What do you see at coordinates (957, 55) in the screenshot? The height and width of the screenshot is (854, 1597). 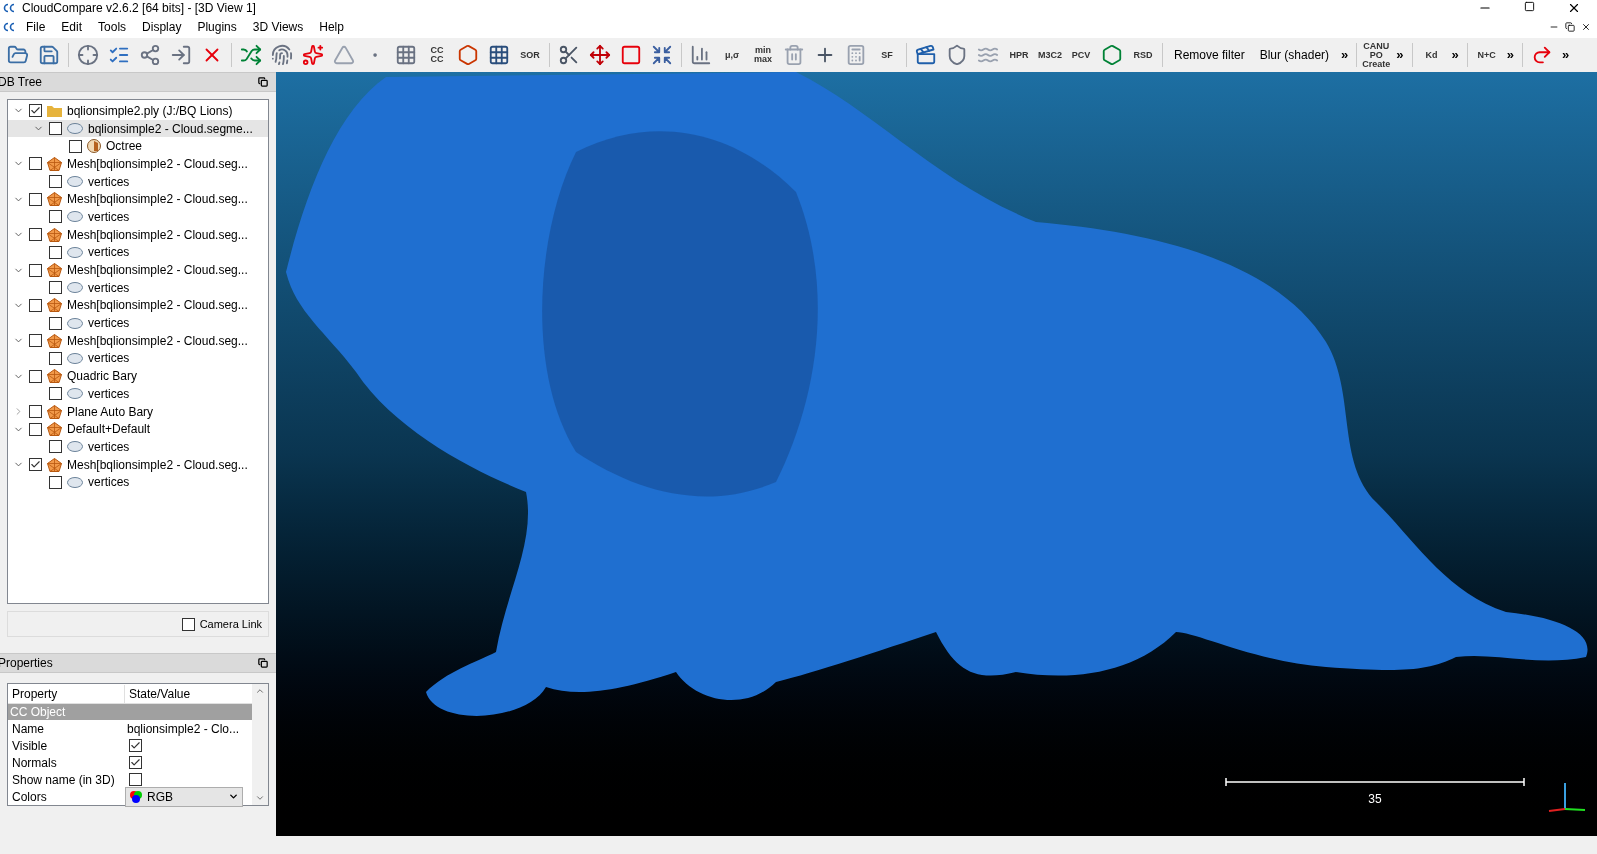 I see `shield-icon` at bounding box center [957, 55].